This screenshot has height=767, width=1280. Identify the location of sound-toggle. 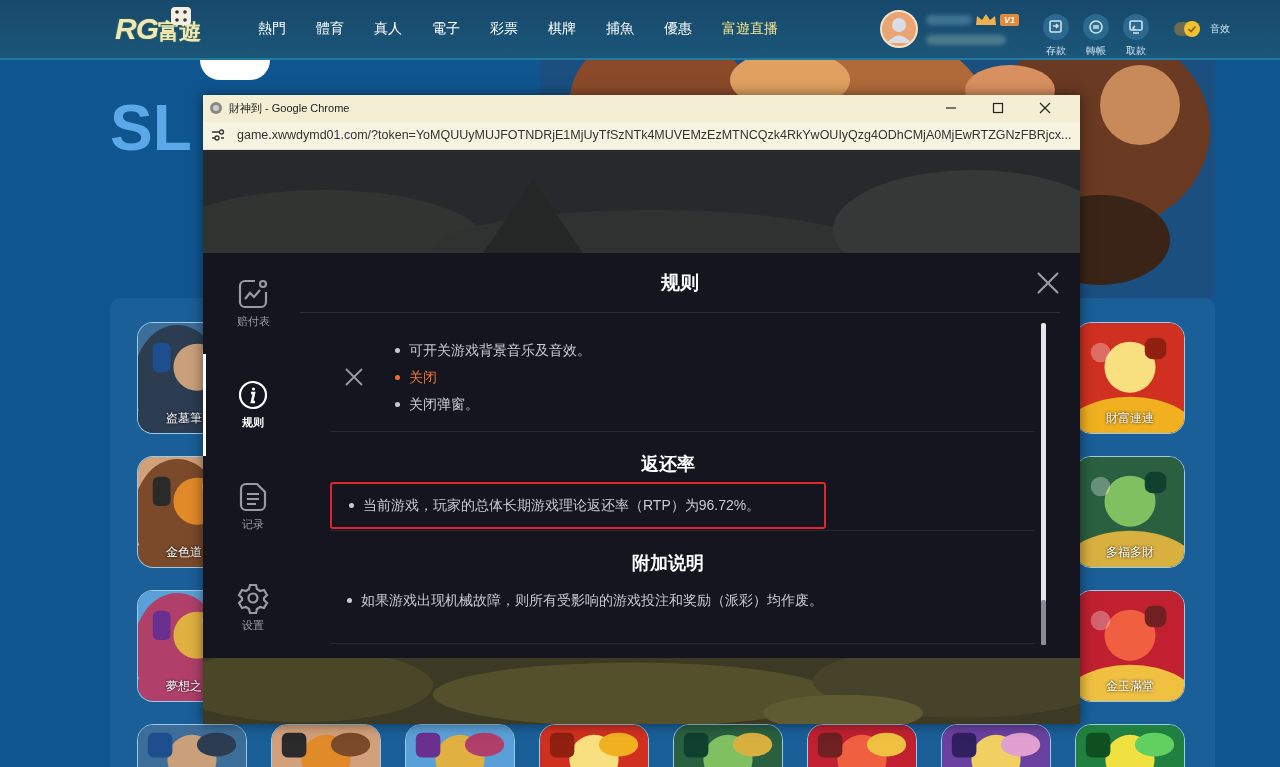
(1187, 29).